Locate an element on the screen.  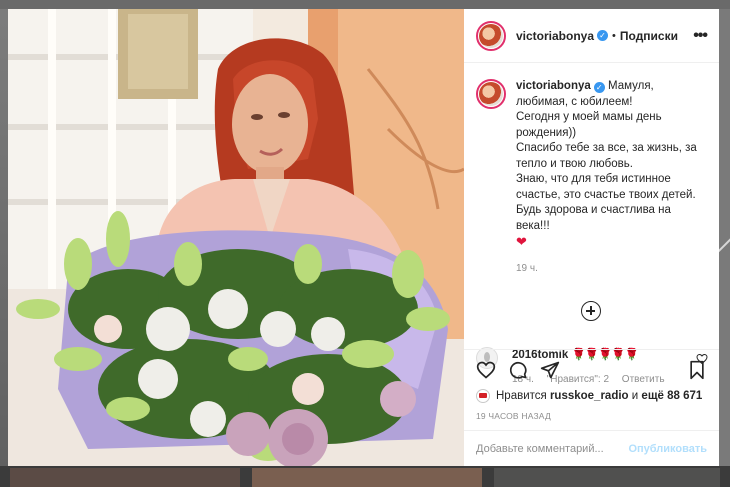
caption-line: Сегодня у моей мамы день рождения)) is located at coordinates (589, 125).